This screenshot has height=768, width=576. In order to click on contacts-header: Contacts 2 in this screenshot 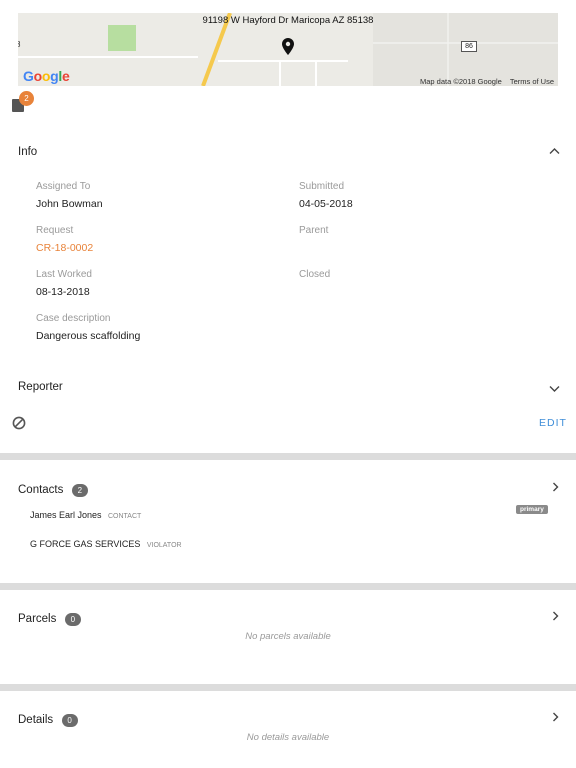, I will do `click(53, 489)`.